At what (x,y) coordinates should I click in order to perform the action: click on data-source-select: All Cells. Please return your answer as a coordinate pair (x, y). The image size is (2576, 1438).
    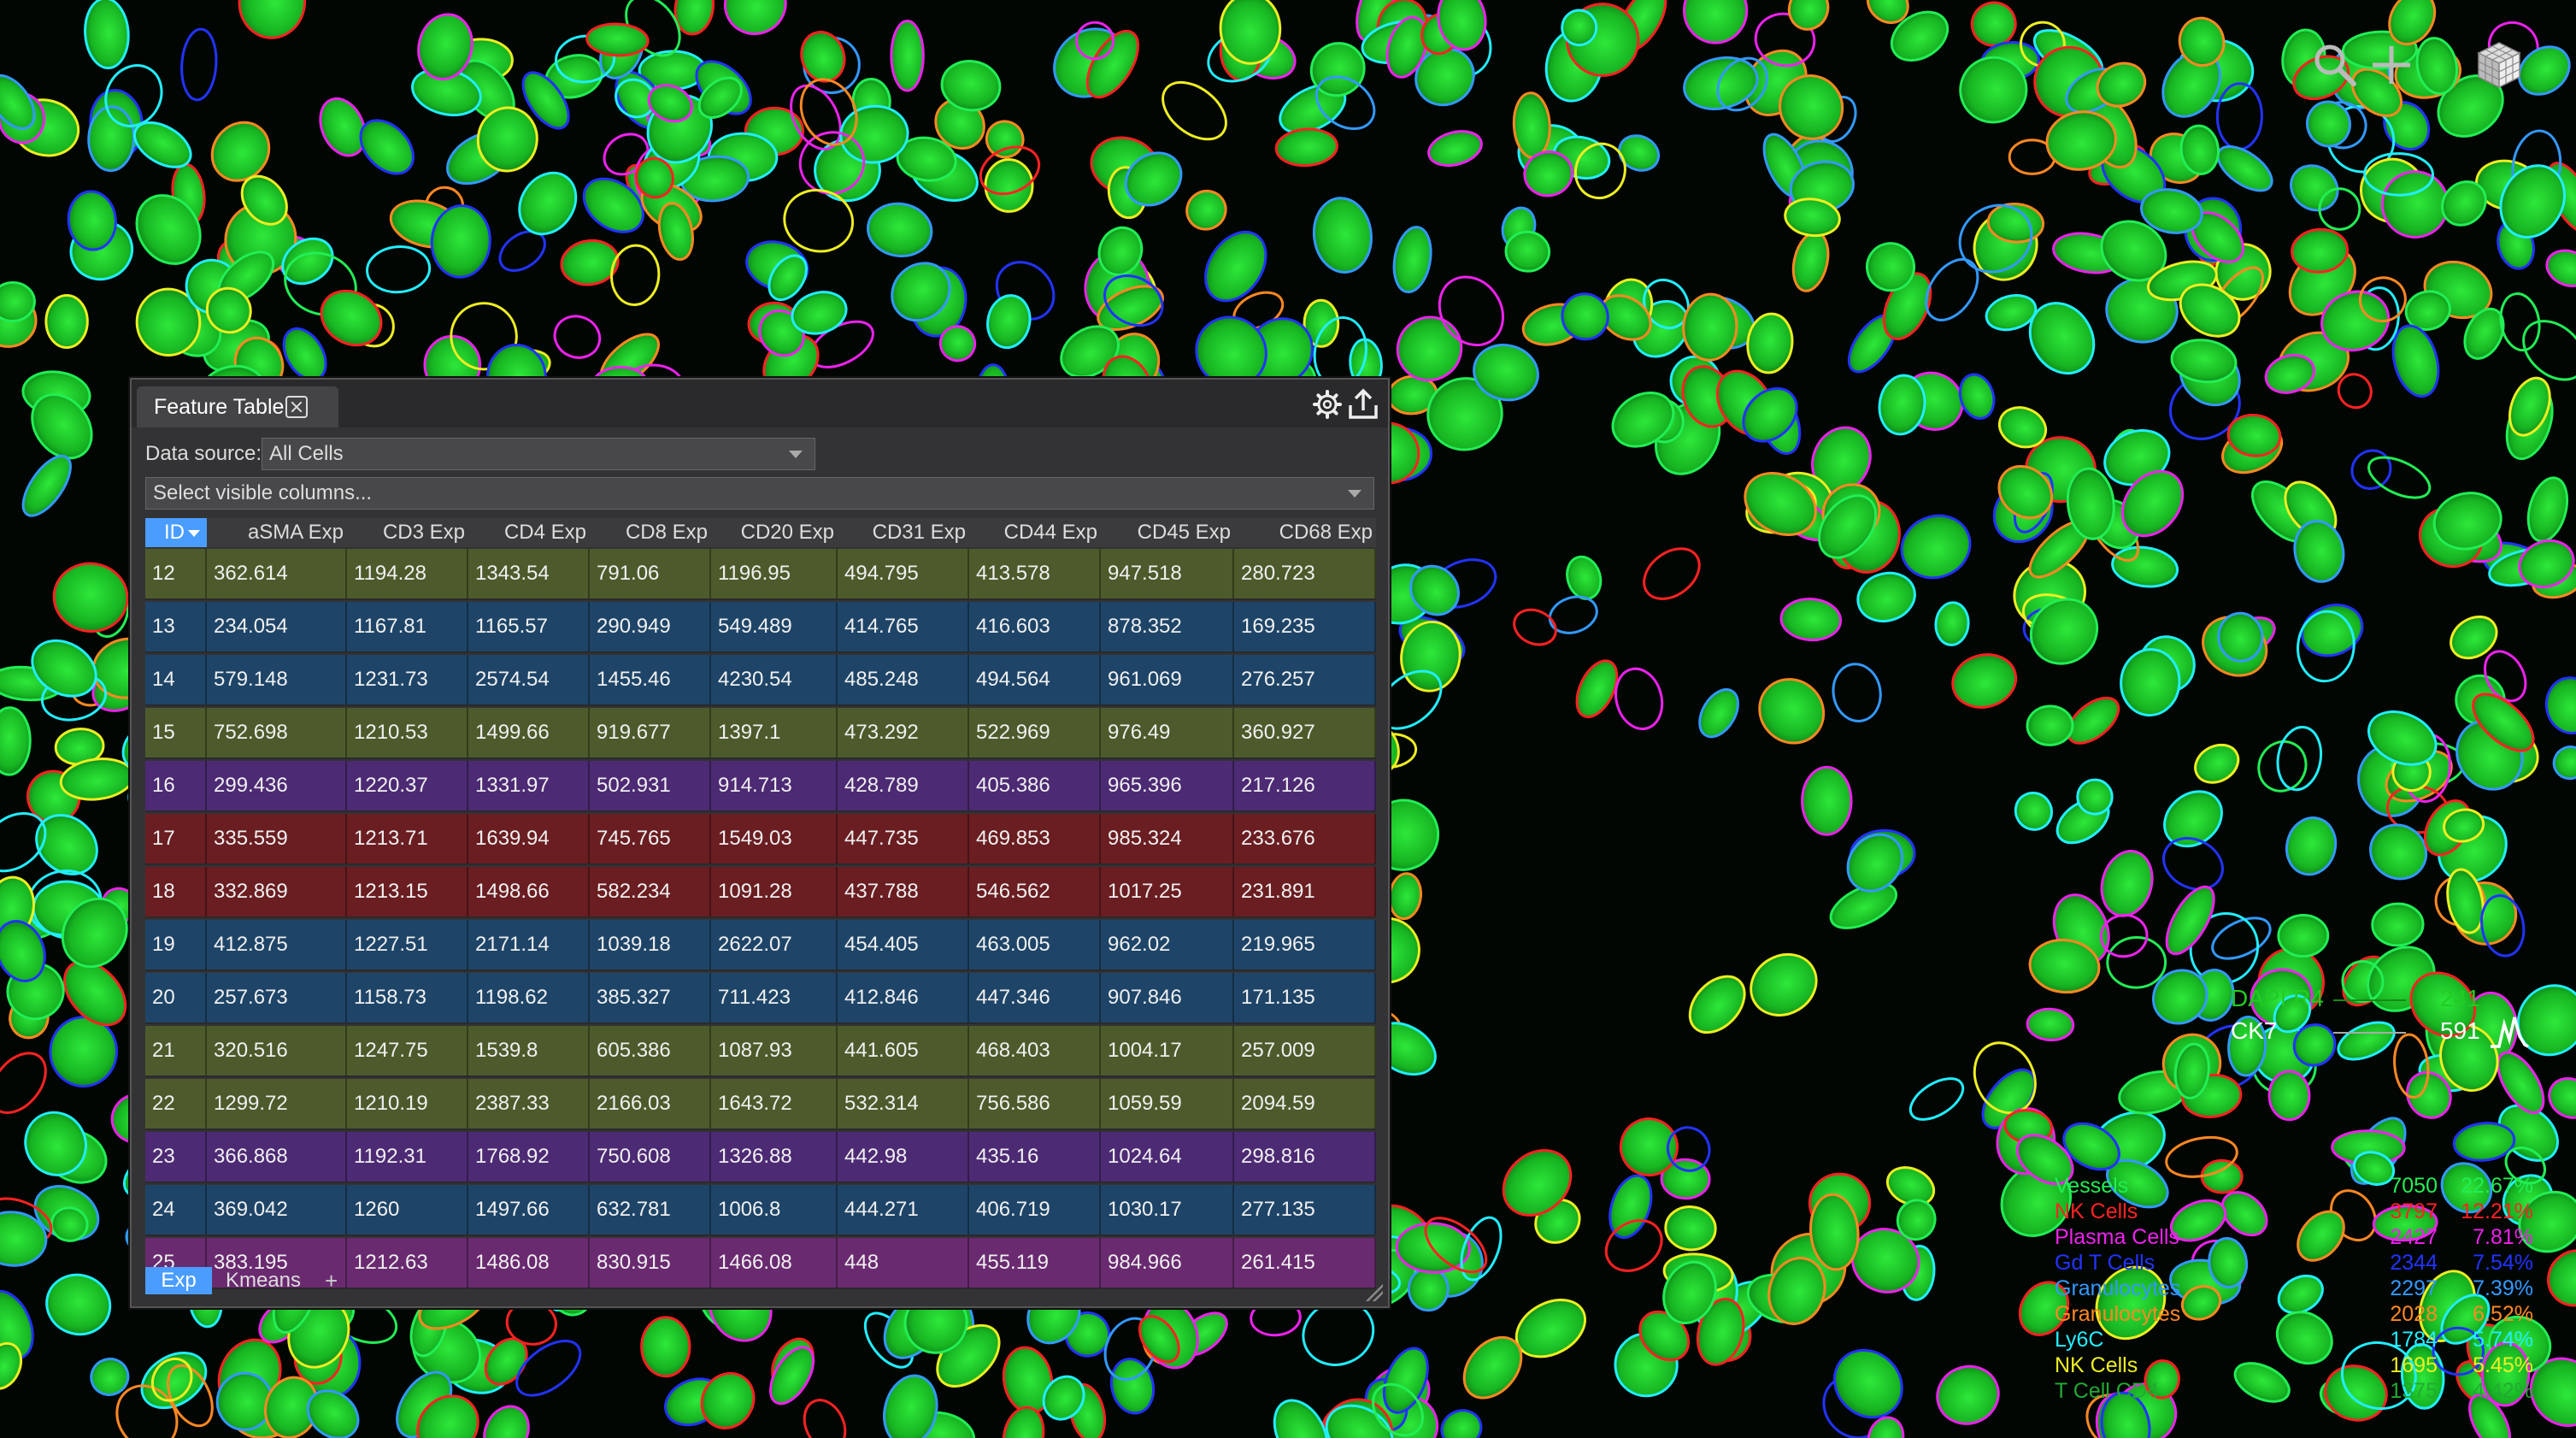
    Looking at the image, I should click on (538, 454).